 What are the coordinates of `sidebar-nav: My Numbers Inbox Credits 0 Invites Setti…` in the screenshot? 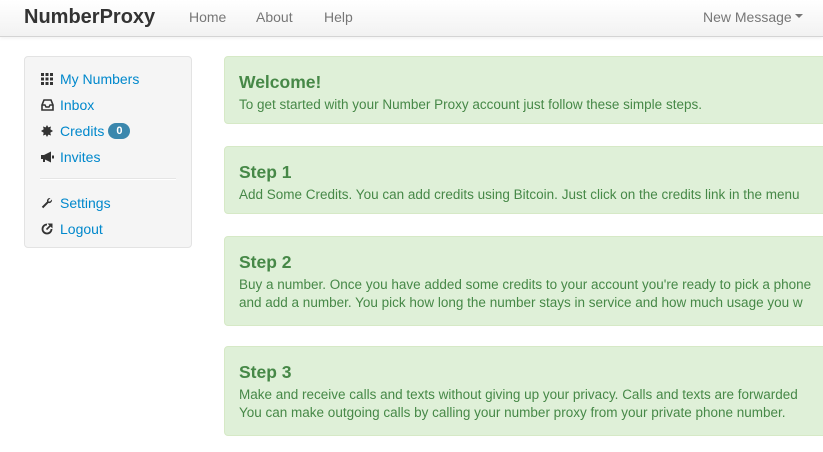 It's located at (108, 152).